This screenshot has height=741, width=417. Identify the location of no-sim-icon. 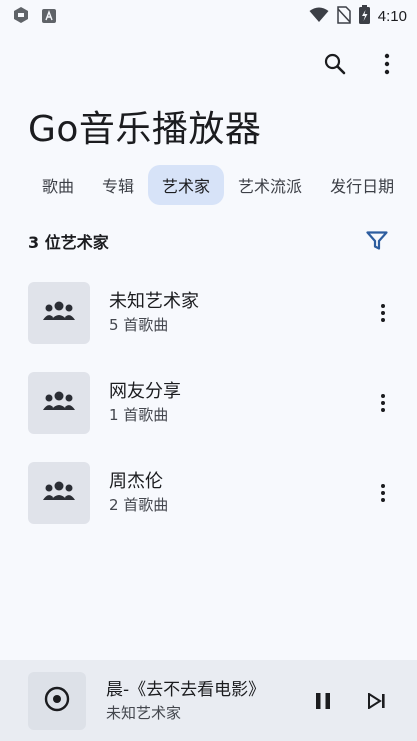
(344, 16).